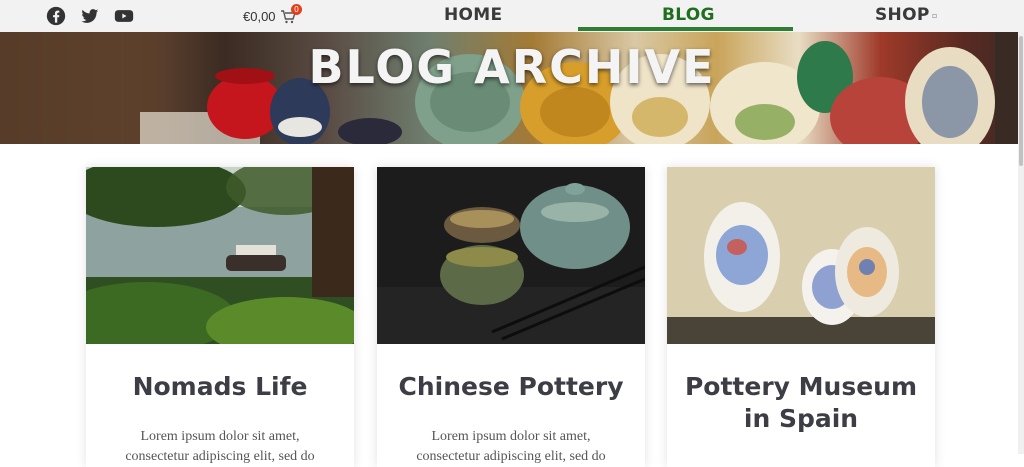 This screenshot has width=1024, height=467. What do you see at coordinates (1021, 101) in the screenshot?
I see `scrollbar-thumb` at bounding box center [1021, 101].